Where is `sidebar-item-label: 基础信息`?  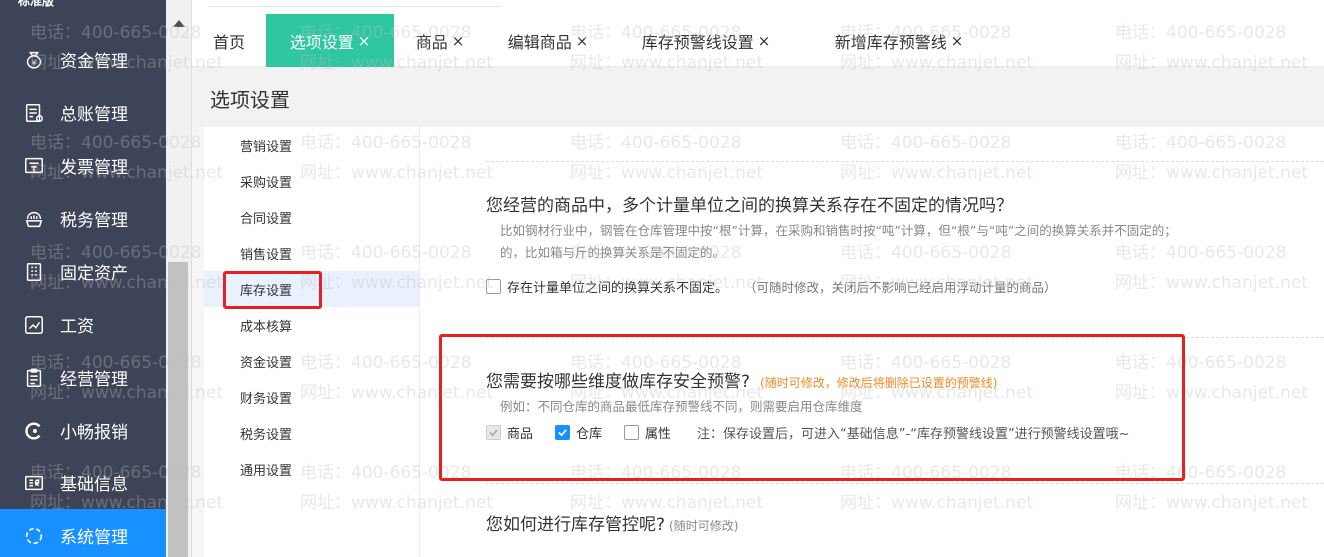 sidebar-item-label: 基础信息 is located at coordinates (94, 485).